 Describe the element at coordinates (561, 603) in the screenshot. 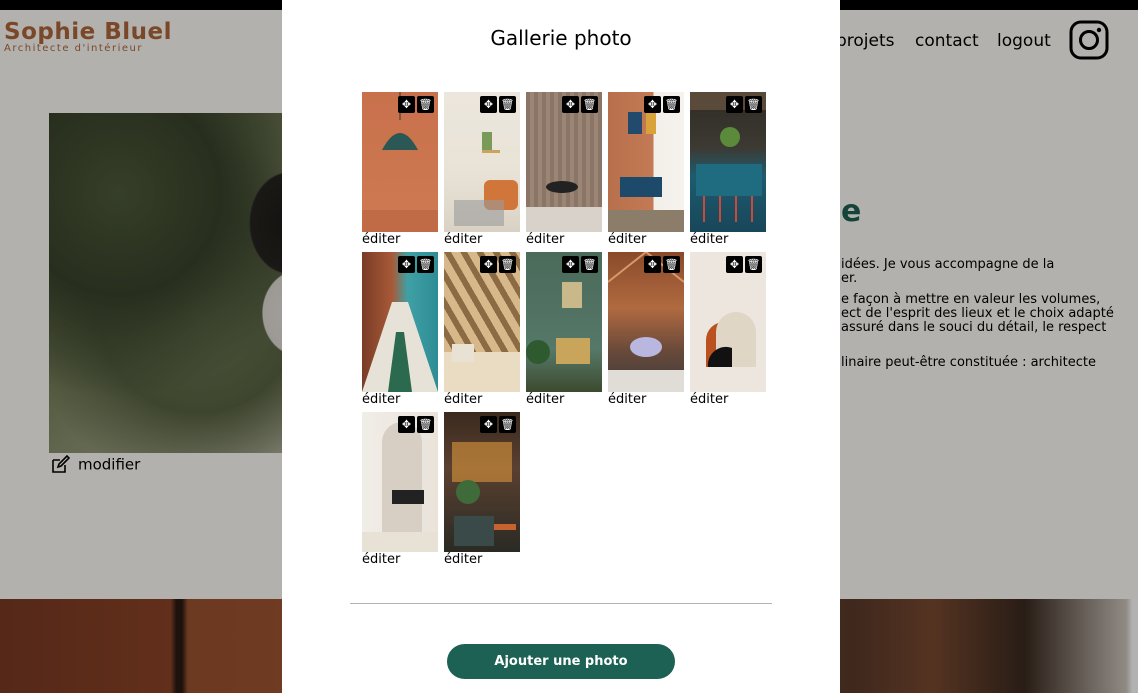

I see `modal-divider` at that location.